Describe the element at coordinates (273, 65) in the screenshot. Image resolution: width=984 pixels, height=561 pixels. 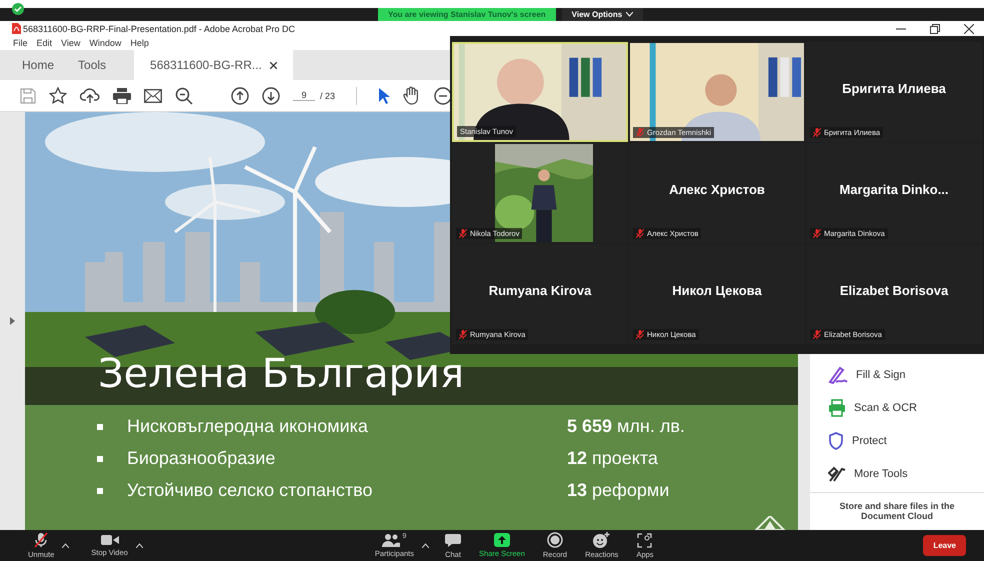
I see `close-tab-icon` at that location.